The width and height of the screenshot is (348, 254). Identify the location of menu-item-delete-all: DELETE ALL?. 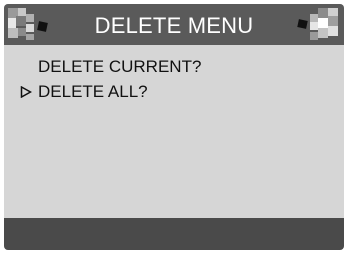
(174, 92).